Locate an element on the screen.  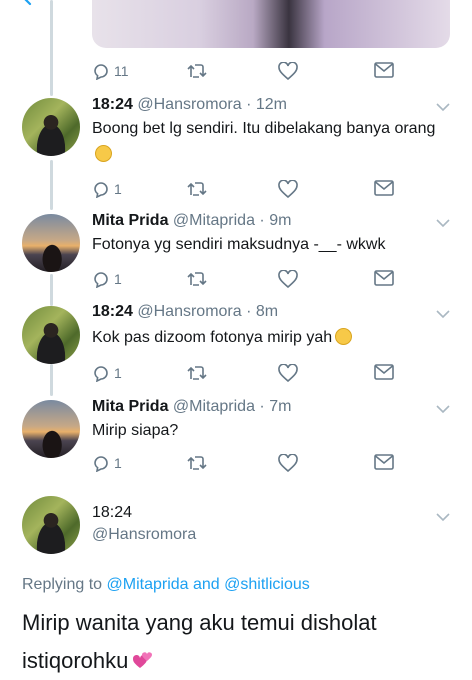
timestamp: 7m is located at coordinates (280, 406).